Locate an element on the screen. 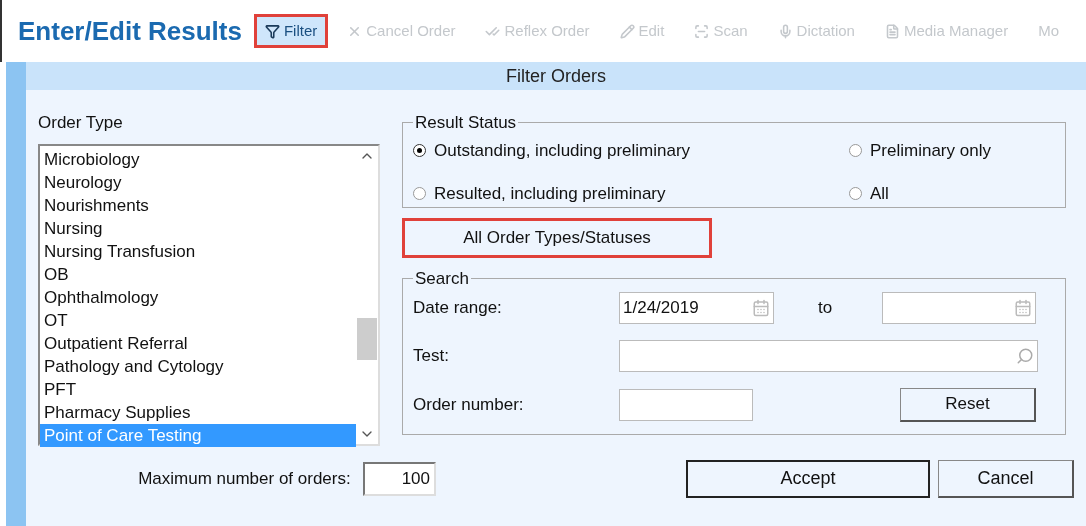  document-icon is located at coordinates (892, 31).